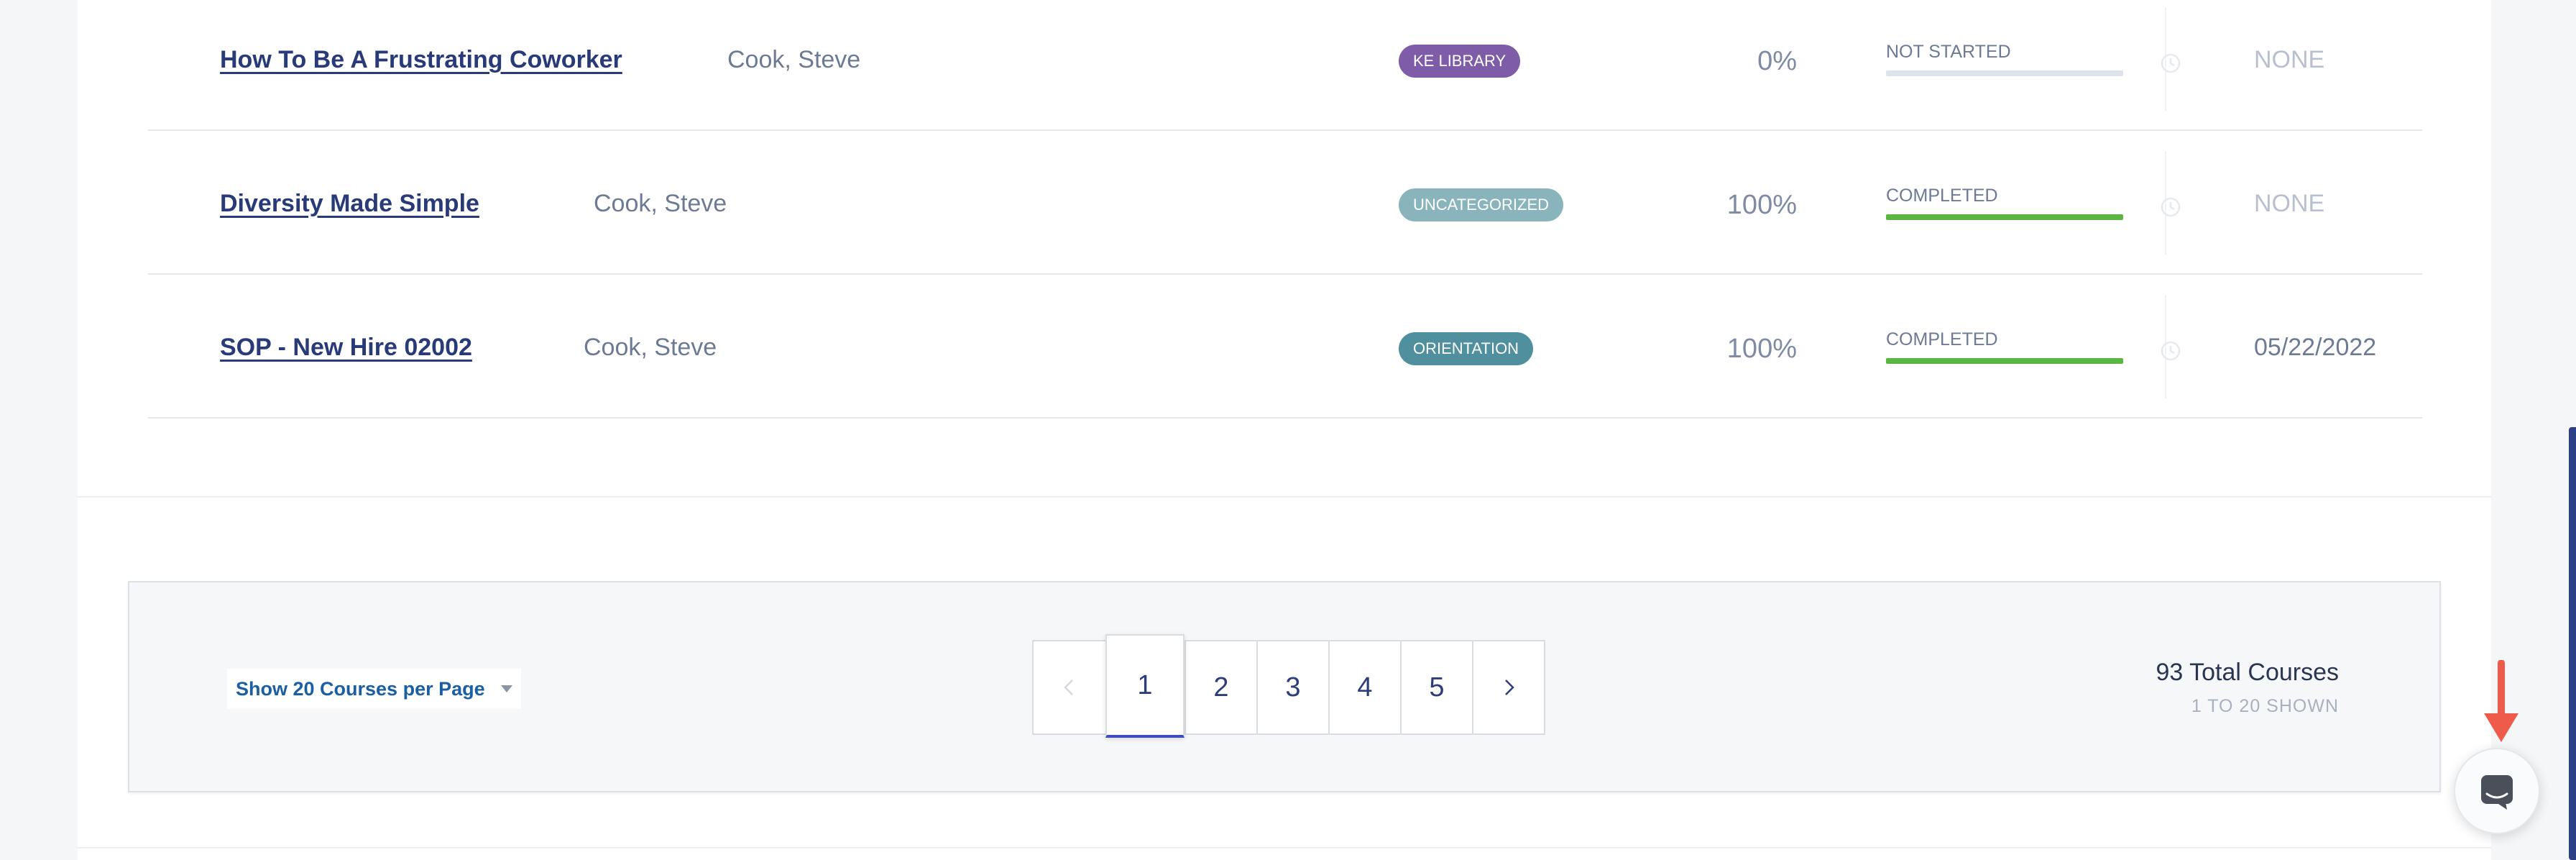 The height and width of the screenshot is (860, 2576). I want to click on chat-icon, so click(2497, 792).